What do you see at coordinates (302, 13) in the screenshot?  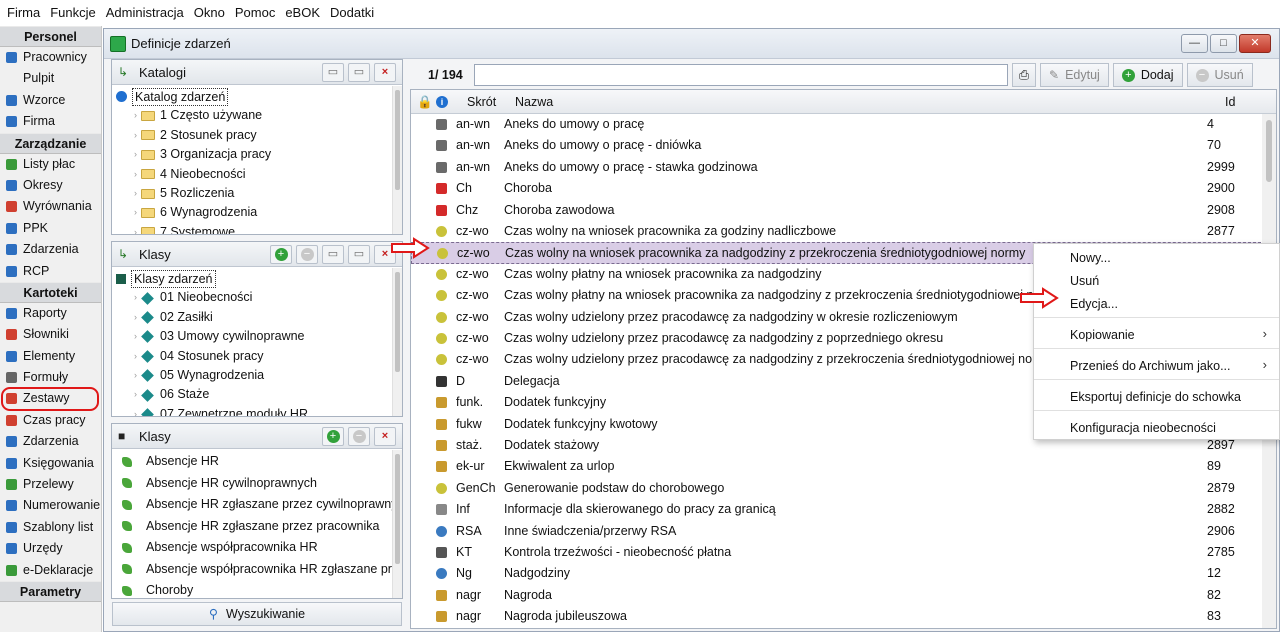 I see `menu-item-5: eBOK` at bounding box center [302, 13].